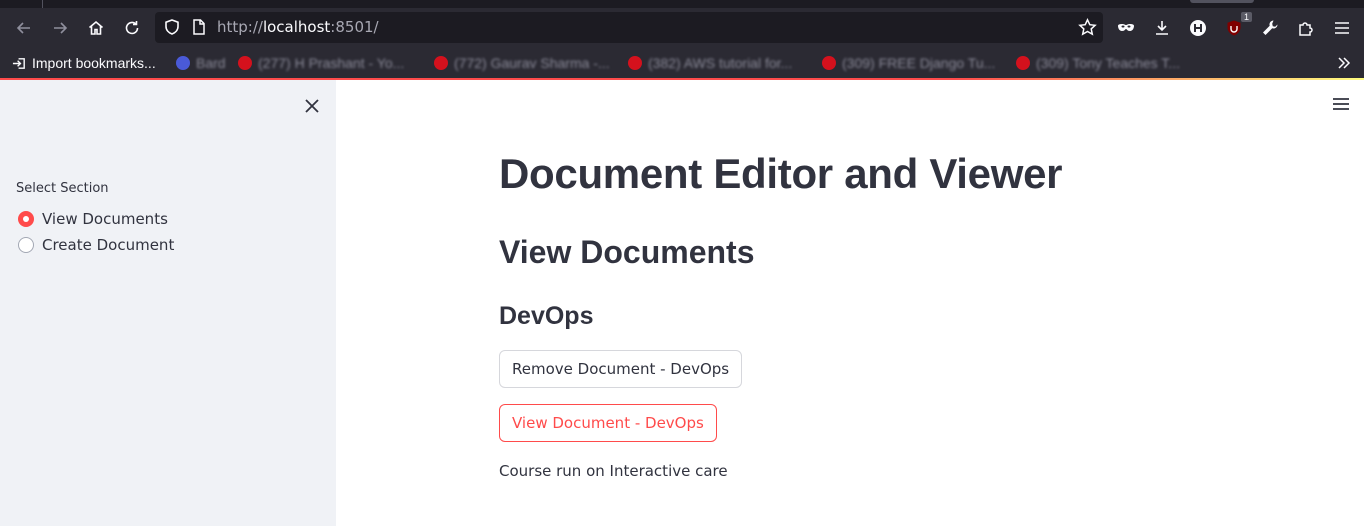 The width and height of the screenshot is (1364, 526). I want to click on bookmark-favicon-icon, so click(183, 63).